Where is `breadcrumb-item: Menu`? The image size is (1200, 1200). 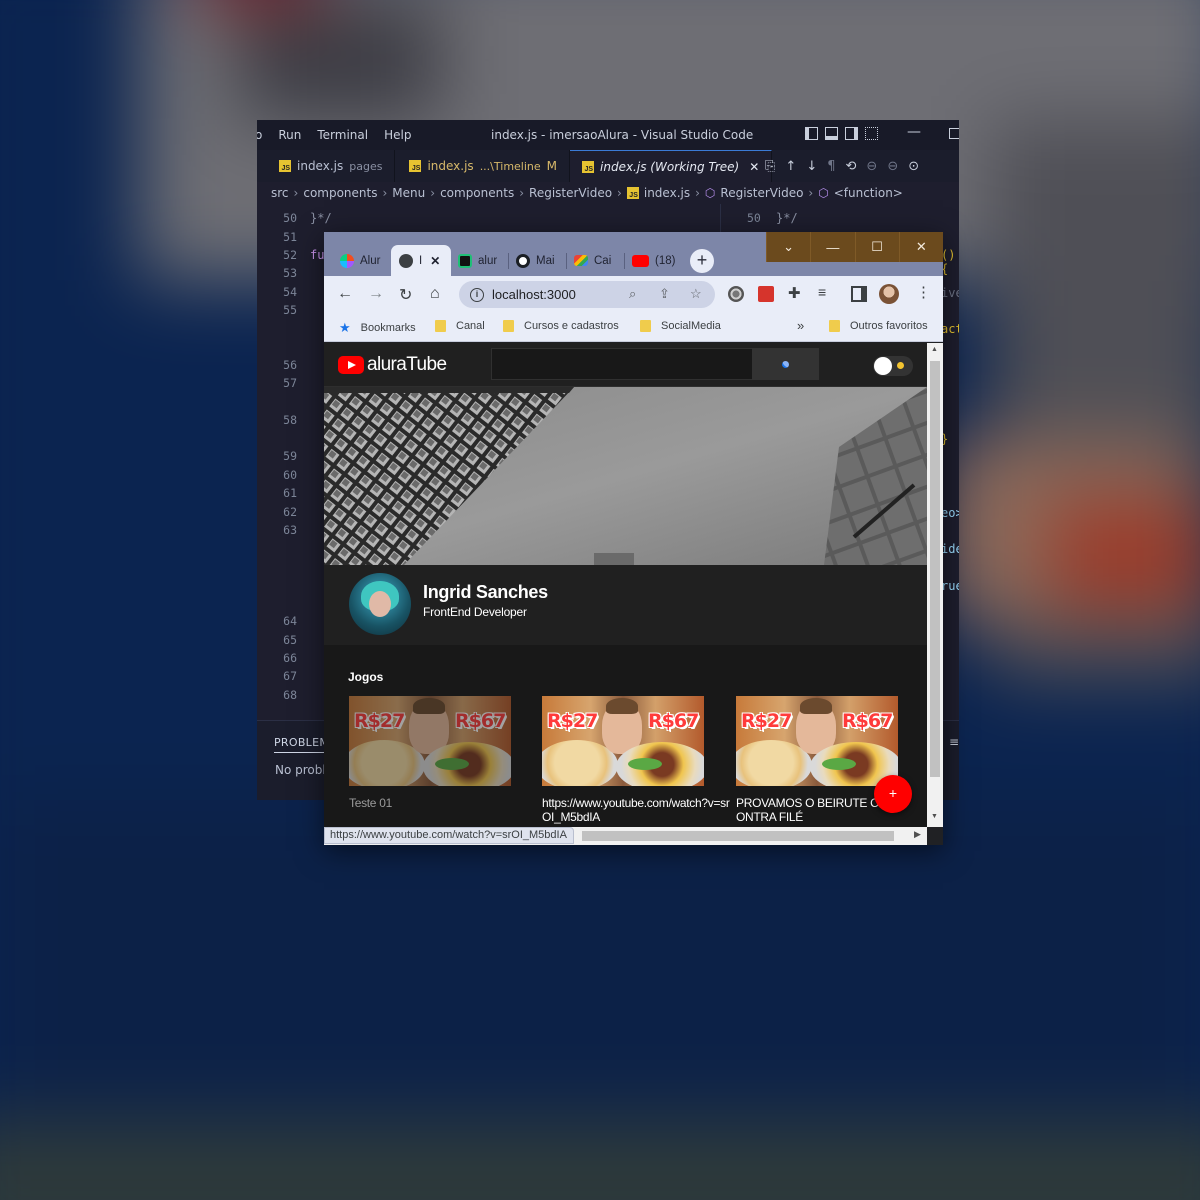
breadcrumb-item: Menu is located at coordinates (408, 193).